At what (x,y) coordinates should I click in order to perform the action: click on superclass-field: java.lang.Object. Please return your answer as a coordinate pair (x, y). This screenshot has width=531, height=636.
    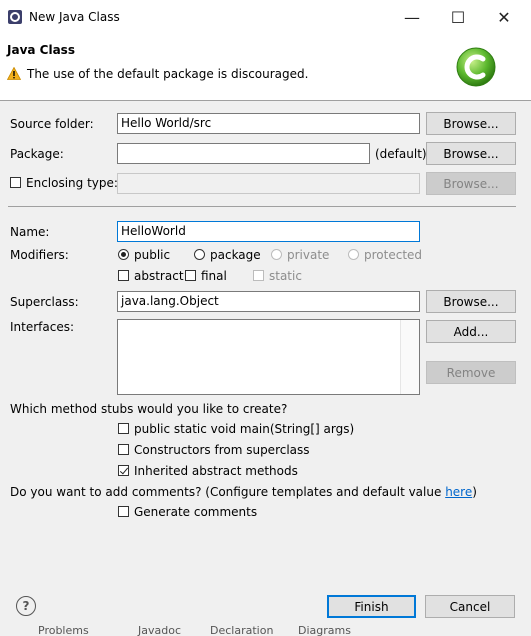
    Looking at the image, I should click on (268, 301).